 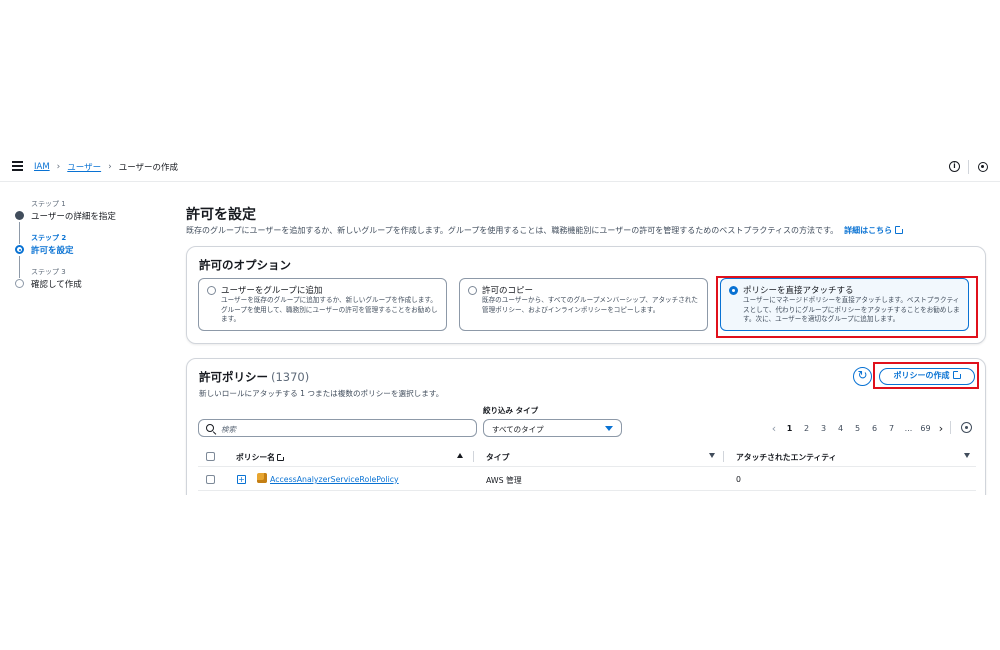 What do you see at coordinates (73, 217) in the screenshot?
I see `step-label: ユーザーの詳細を指定` at bounding box center [73, 217].